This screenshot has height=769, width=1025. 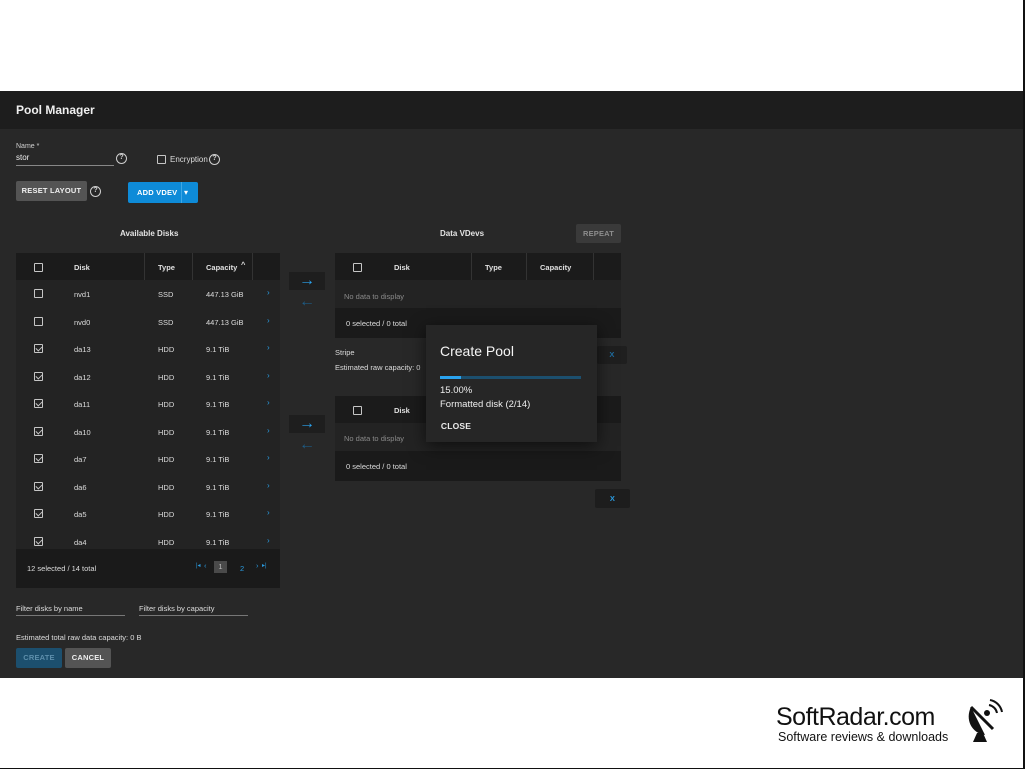 What do you see at coordinates (62, 568) in the screenshot?
I see `selection-count: 12 selected / 14 total` at bounding box center [62, 568].